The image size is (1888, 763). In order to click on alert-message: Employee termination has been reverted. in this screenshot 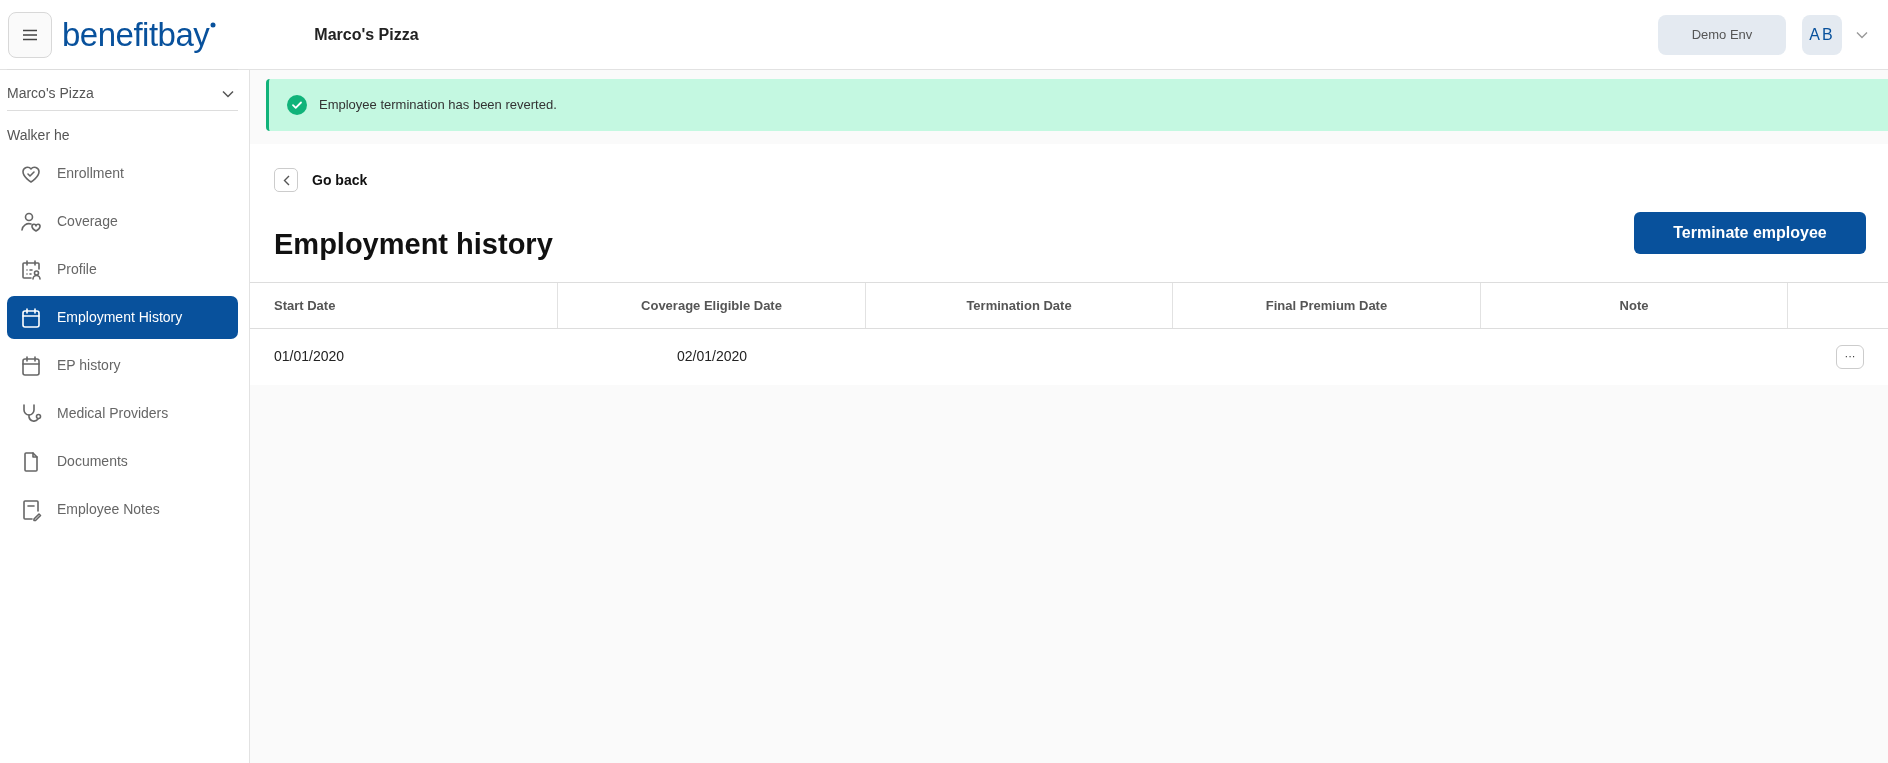, I will do `click(438, 105)`.